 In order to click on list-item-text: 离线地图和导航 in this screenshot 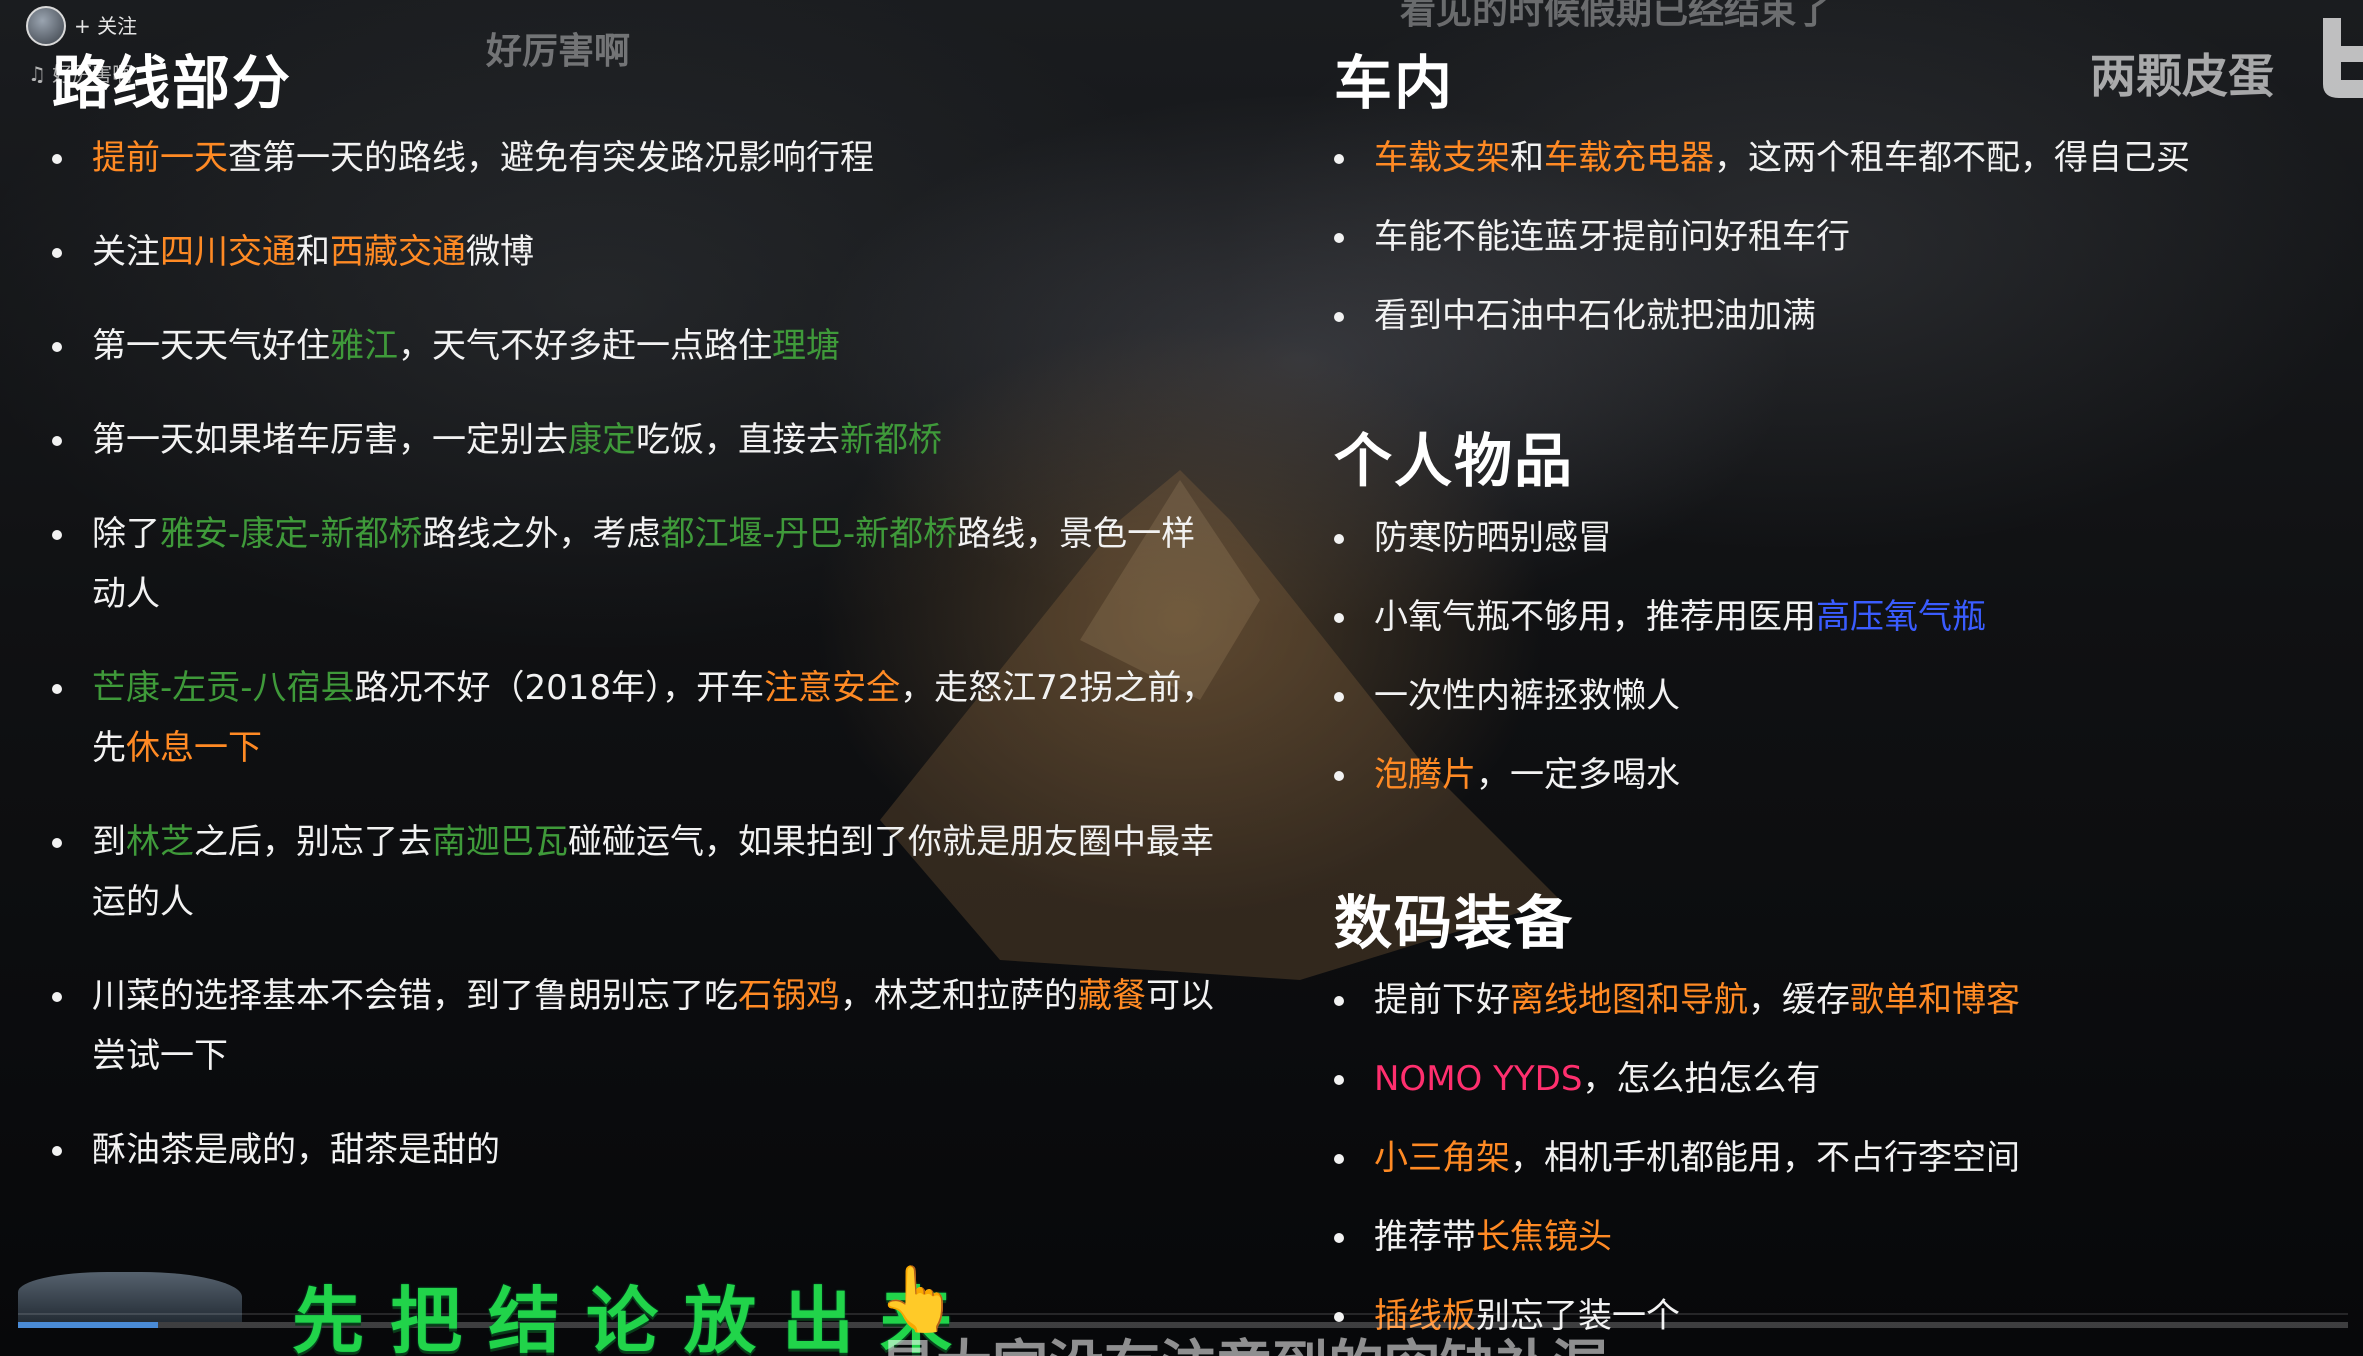, I will do `click(1629, 1000)`.